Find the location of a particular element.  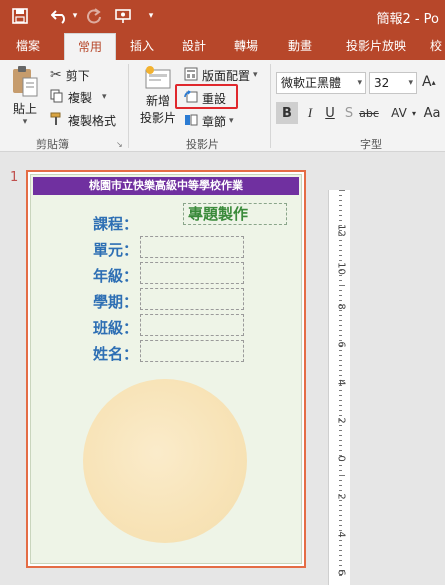

new-slide-button: 新增 投影片 is located at coordinates (158, 100).